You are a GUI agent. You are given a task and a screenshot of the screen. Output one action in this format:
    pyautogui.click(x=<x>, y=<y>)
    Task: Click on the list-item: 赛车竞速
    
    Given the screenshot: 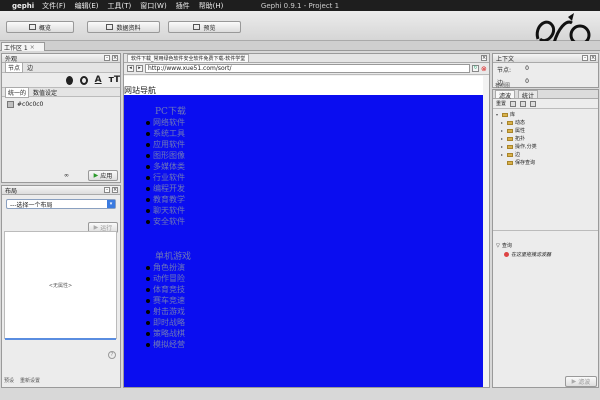 What is the action you would take?
    pyautogui.click(x=165, y=300)
    